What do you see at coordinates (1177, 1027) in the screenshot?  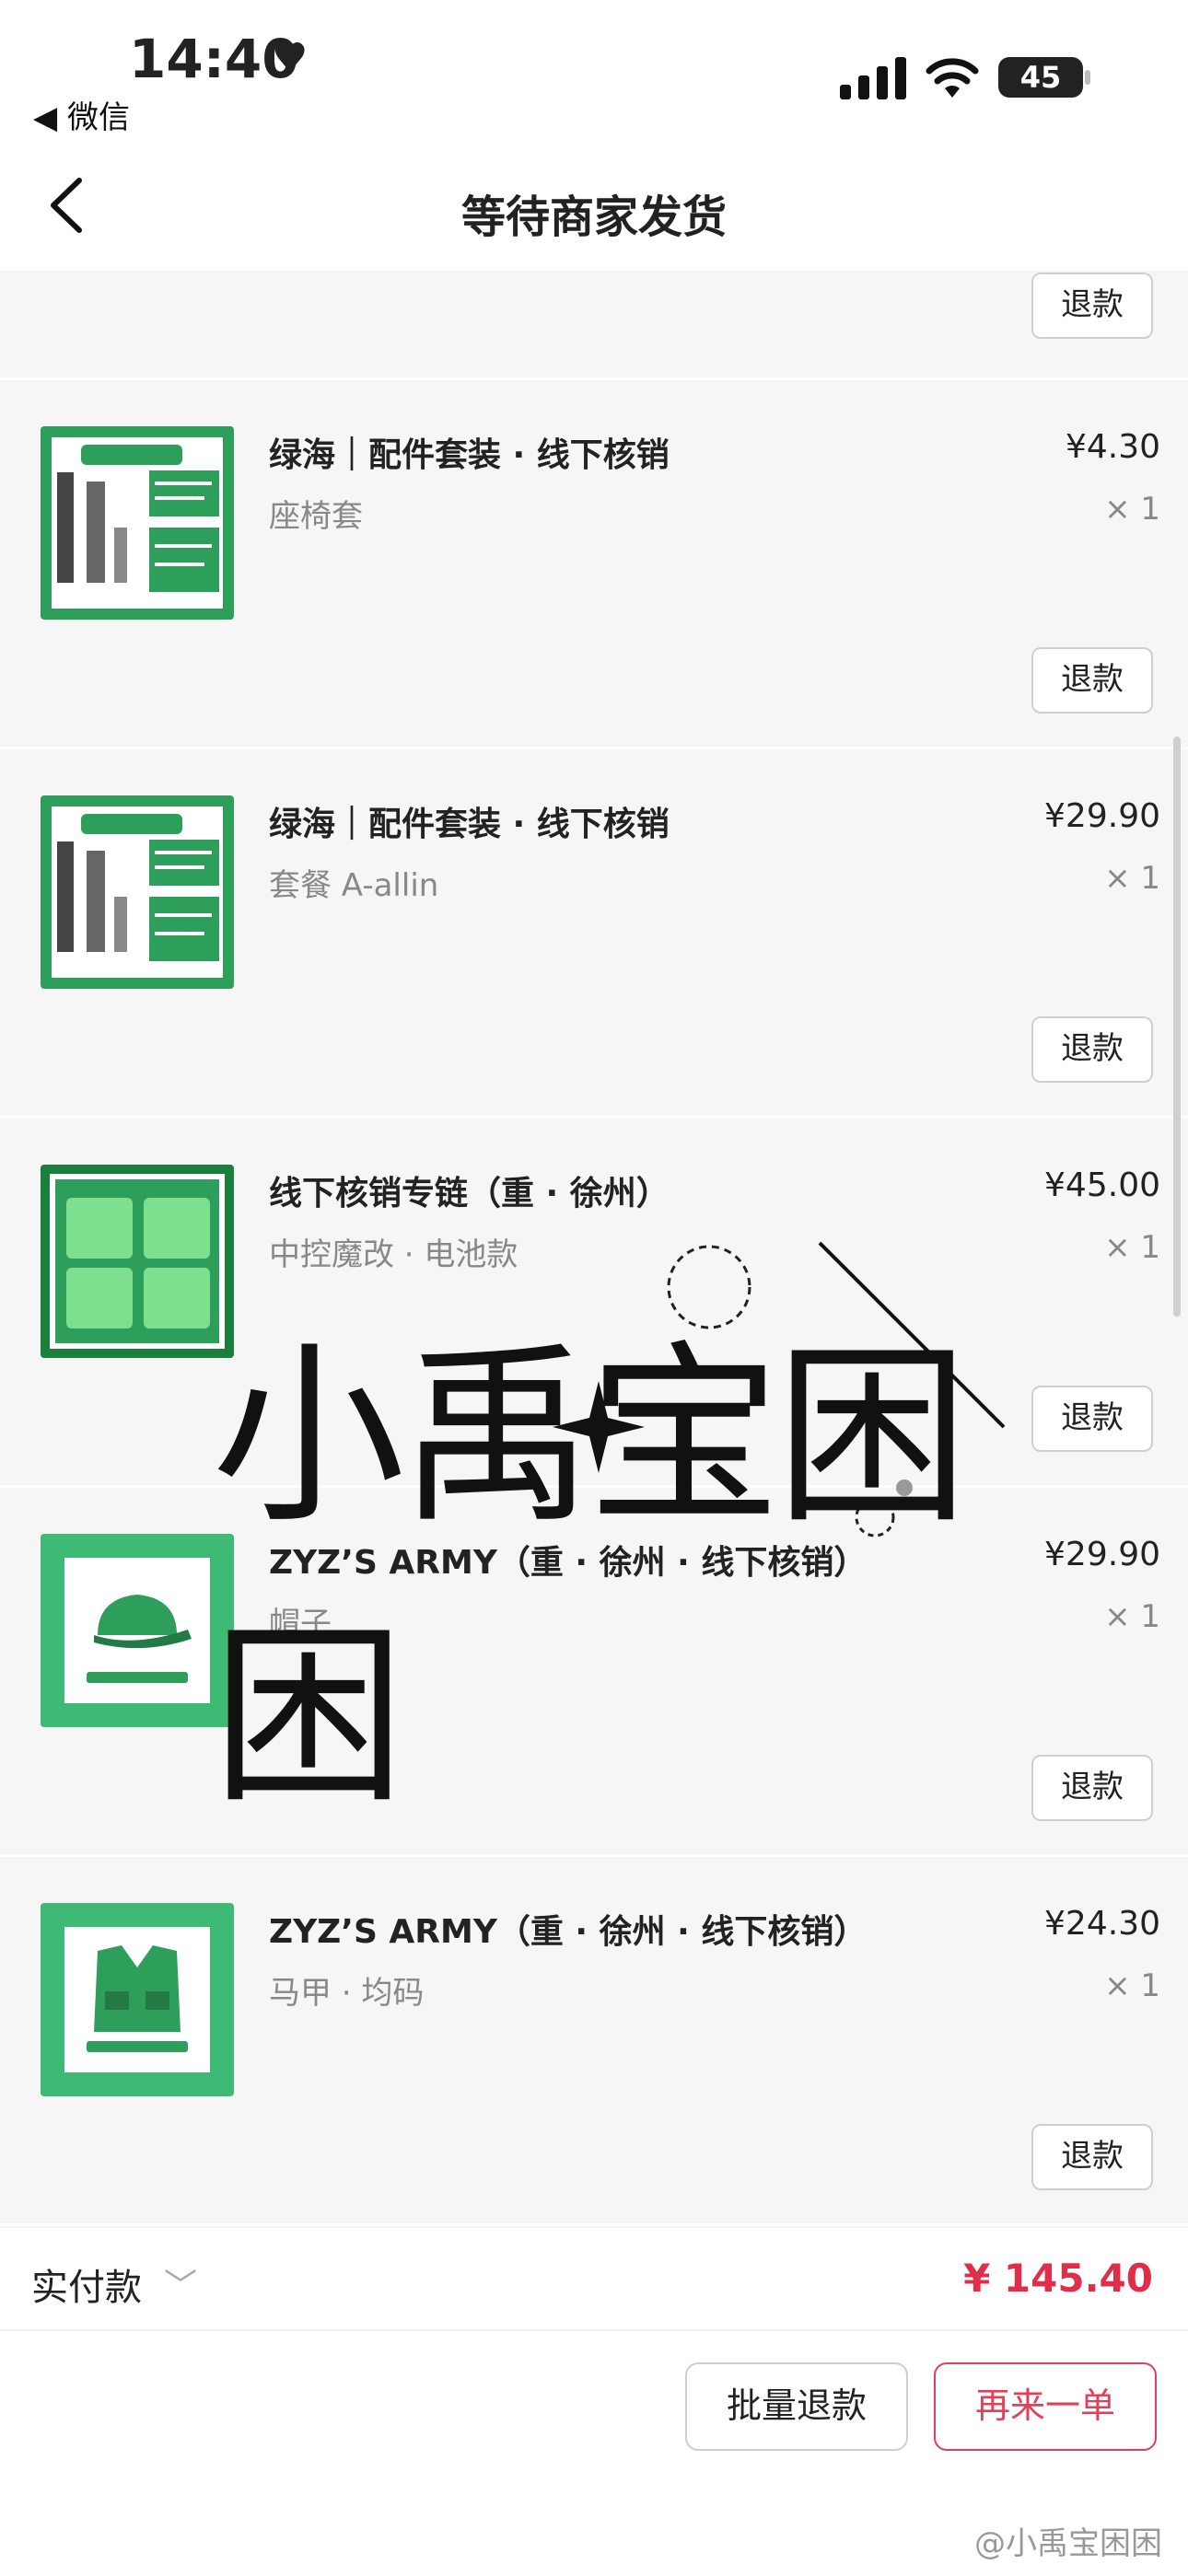 I see `scrollbar` at bounding box center [1177, 1027].